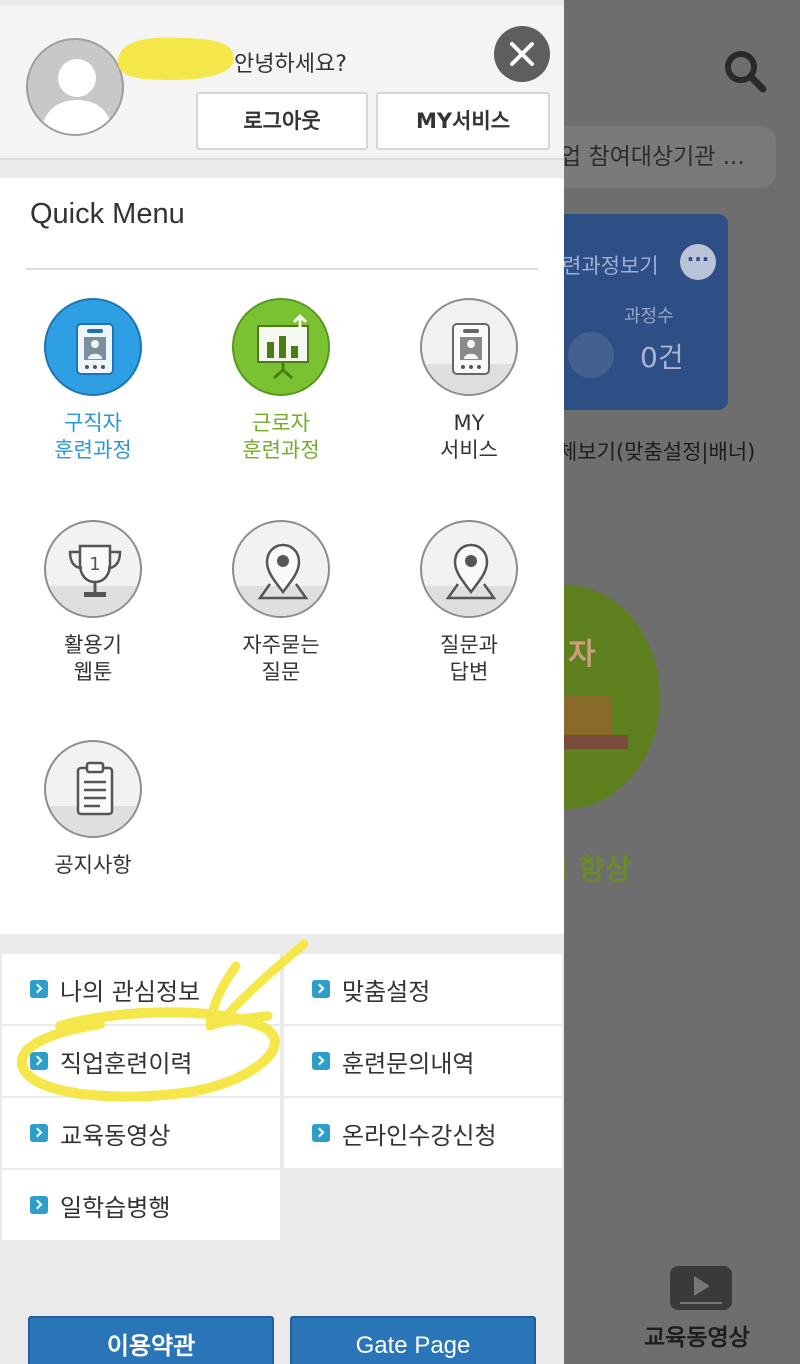  I want to click on course-card-icon, so click(591, 355).